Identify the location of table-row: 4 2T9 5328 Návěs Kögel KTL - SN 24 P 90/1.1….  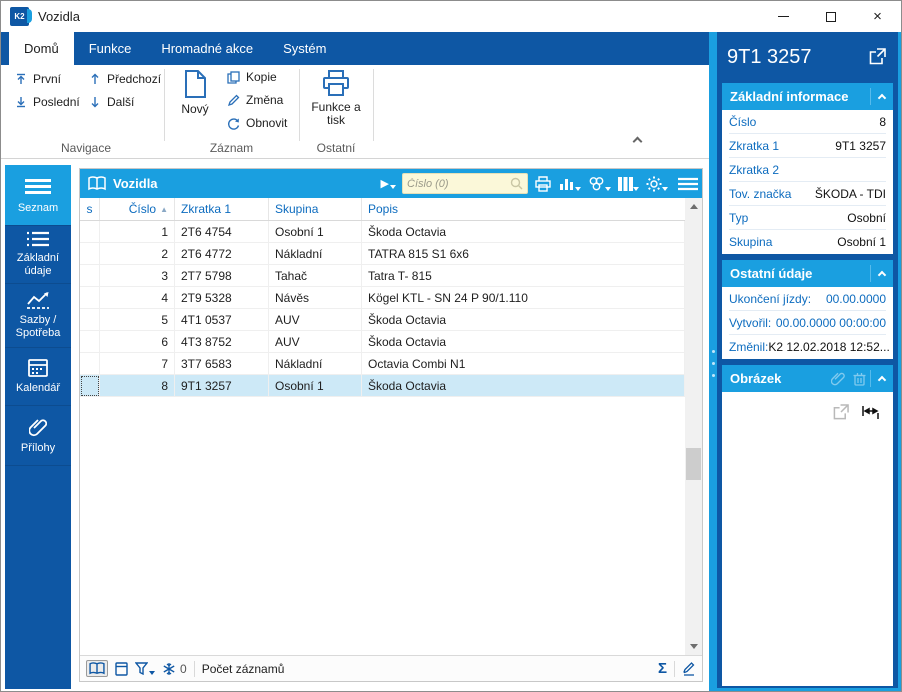
(382, 298).